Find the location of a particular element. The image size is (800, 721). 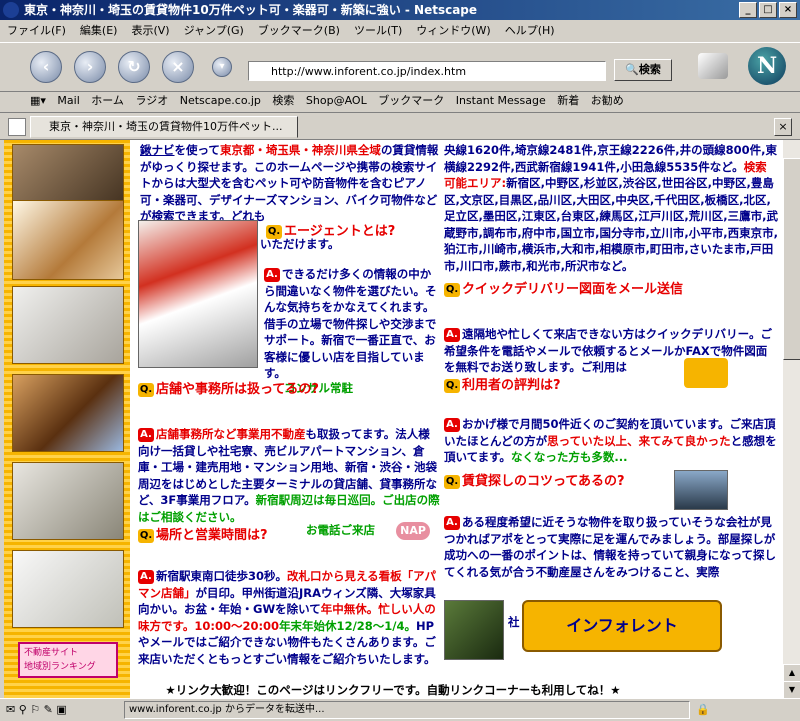

building-photo is located at coordinates (701, 490).